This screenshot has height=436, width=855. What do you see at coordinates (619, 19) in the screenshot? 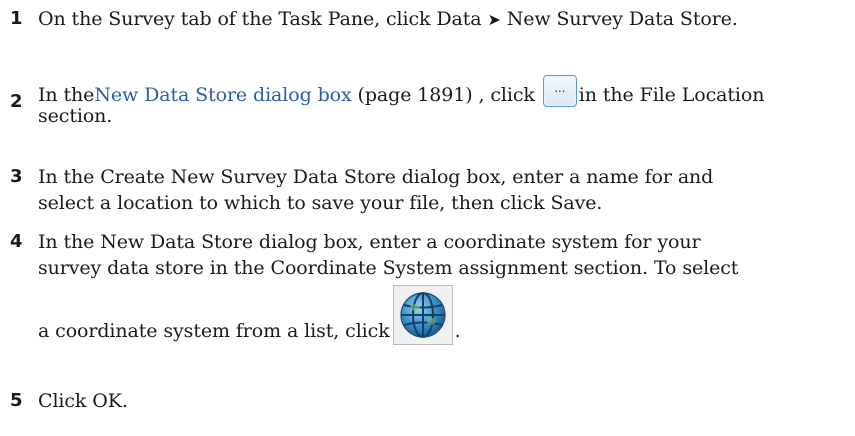
I see `step-1-text-after: New Survey Data Store.` at bounding box center [619, 19].